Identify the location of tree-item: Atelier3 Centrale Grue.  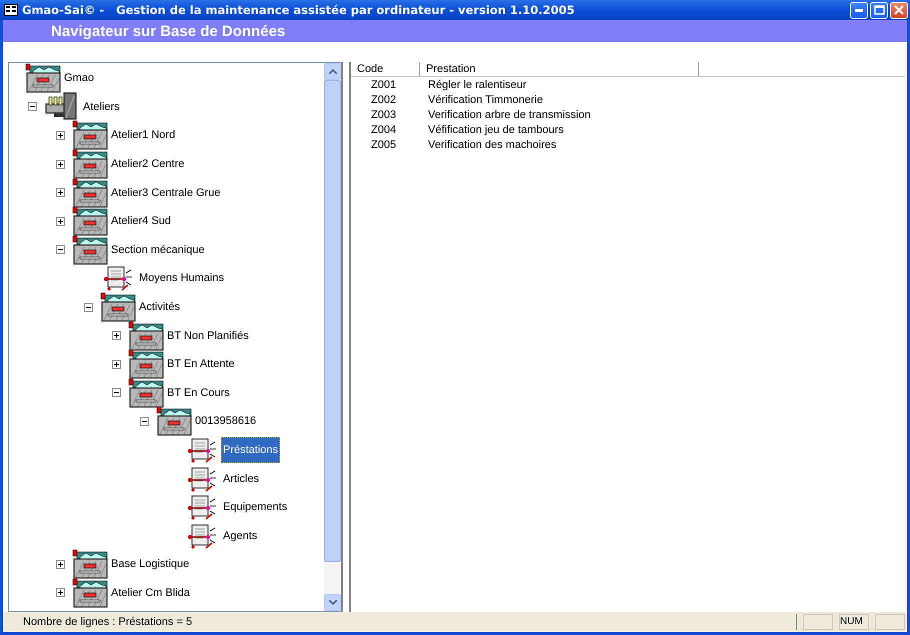
(165, 193).